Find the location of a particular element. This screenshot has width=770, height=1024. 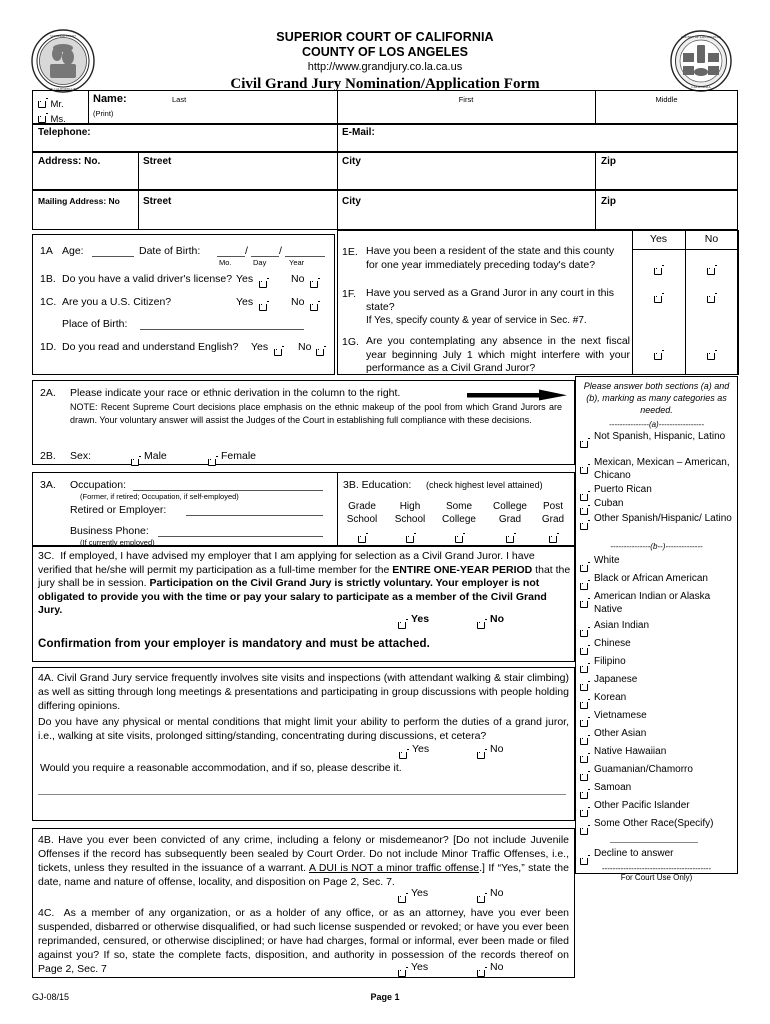

ethnicity-checkbox-a1 is located at coordinates (584, 469).